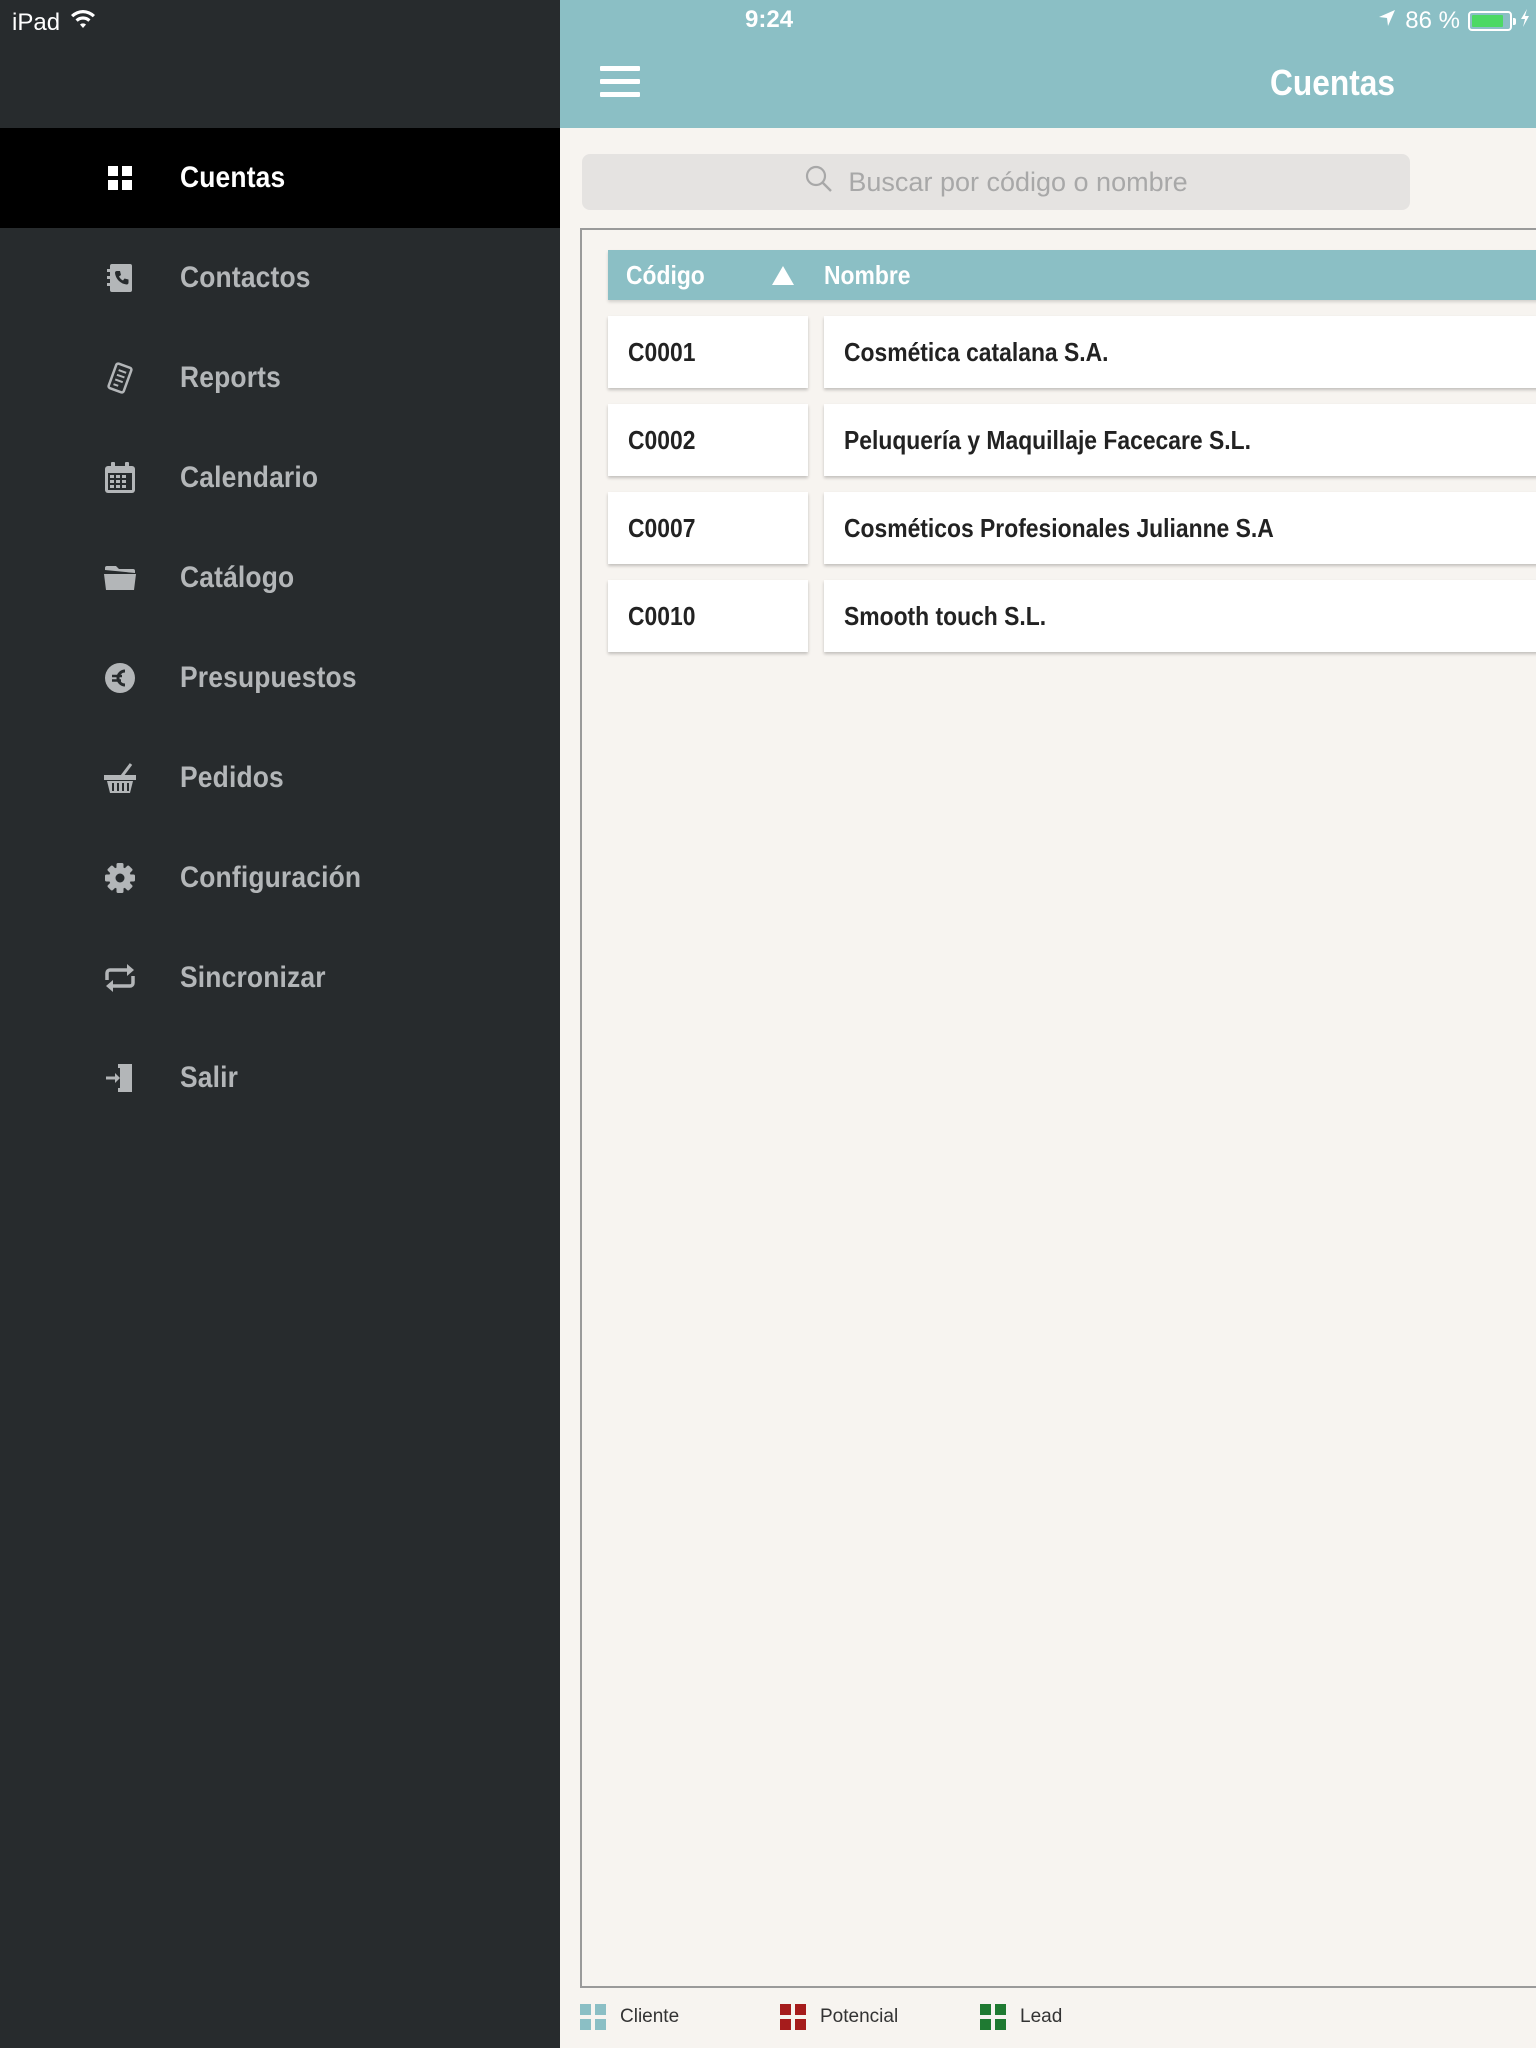 The width and height of the screenshot is (1536, 2048). I want to click on legend: Cliente Potencial Lead, so click(880, 2017).